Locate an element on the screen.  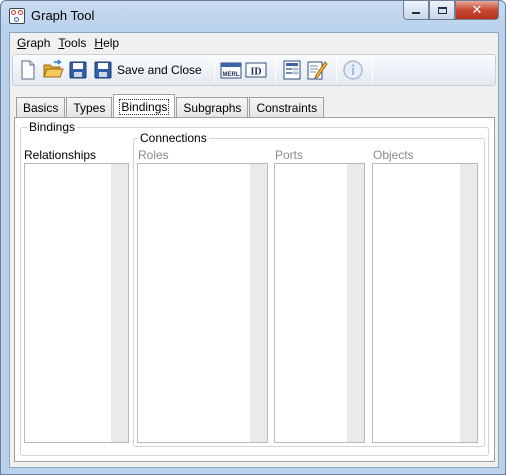
maximize-button is located at coordinates (442, 10).